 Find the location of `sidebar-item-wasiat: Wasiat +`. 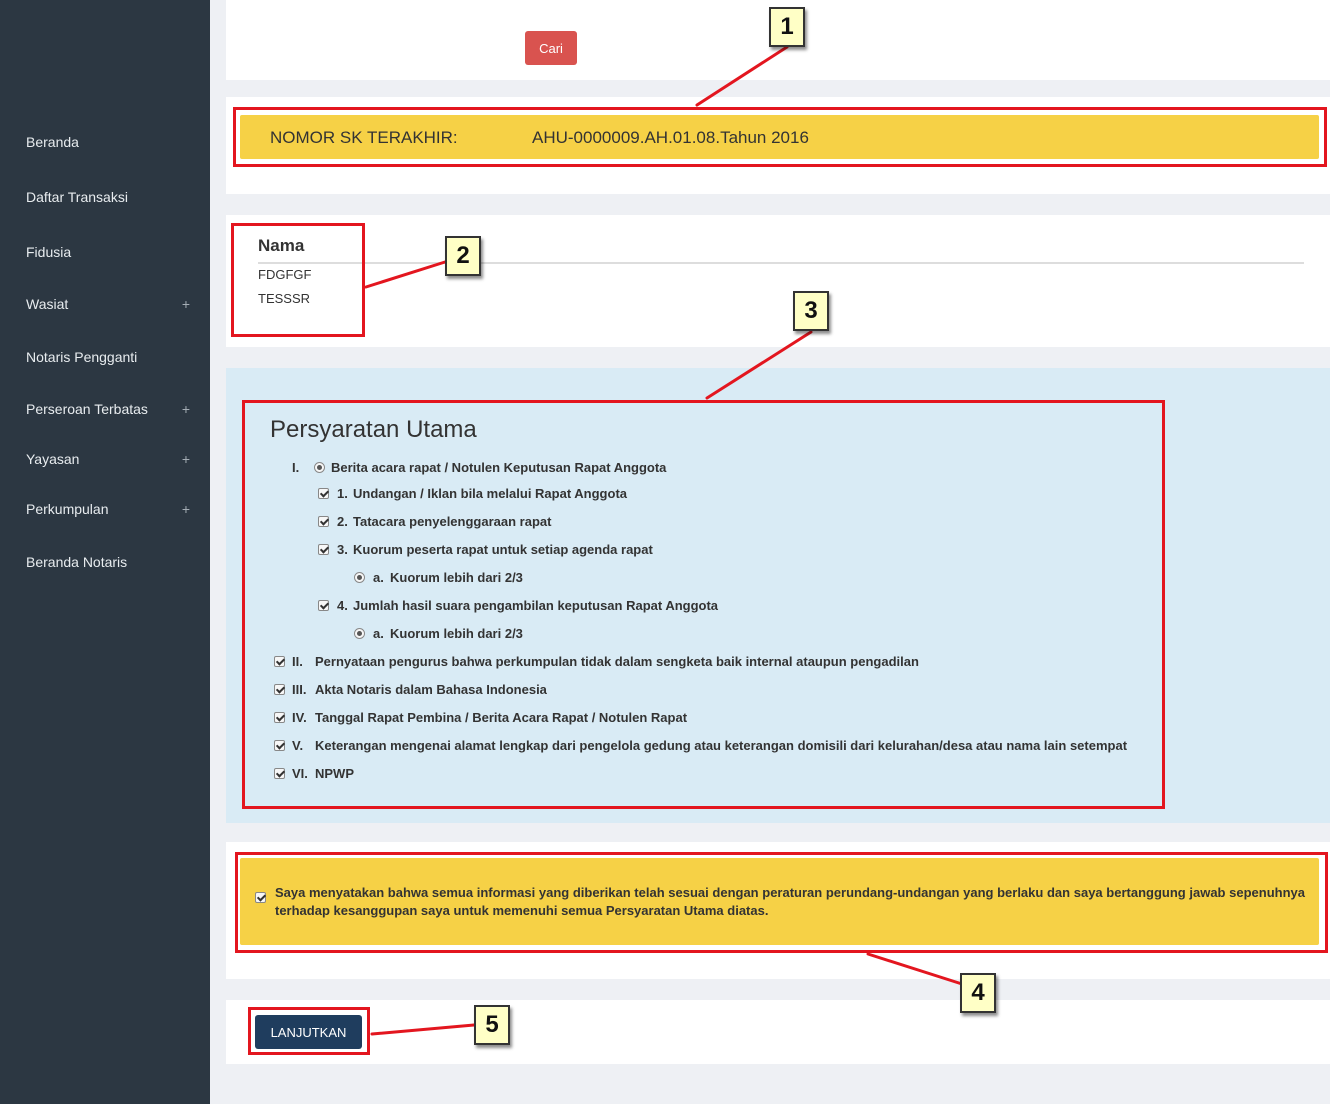

sidebar-item-wasiat: Wasiat + is located at coordinates (111, 304).